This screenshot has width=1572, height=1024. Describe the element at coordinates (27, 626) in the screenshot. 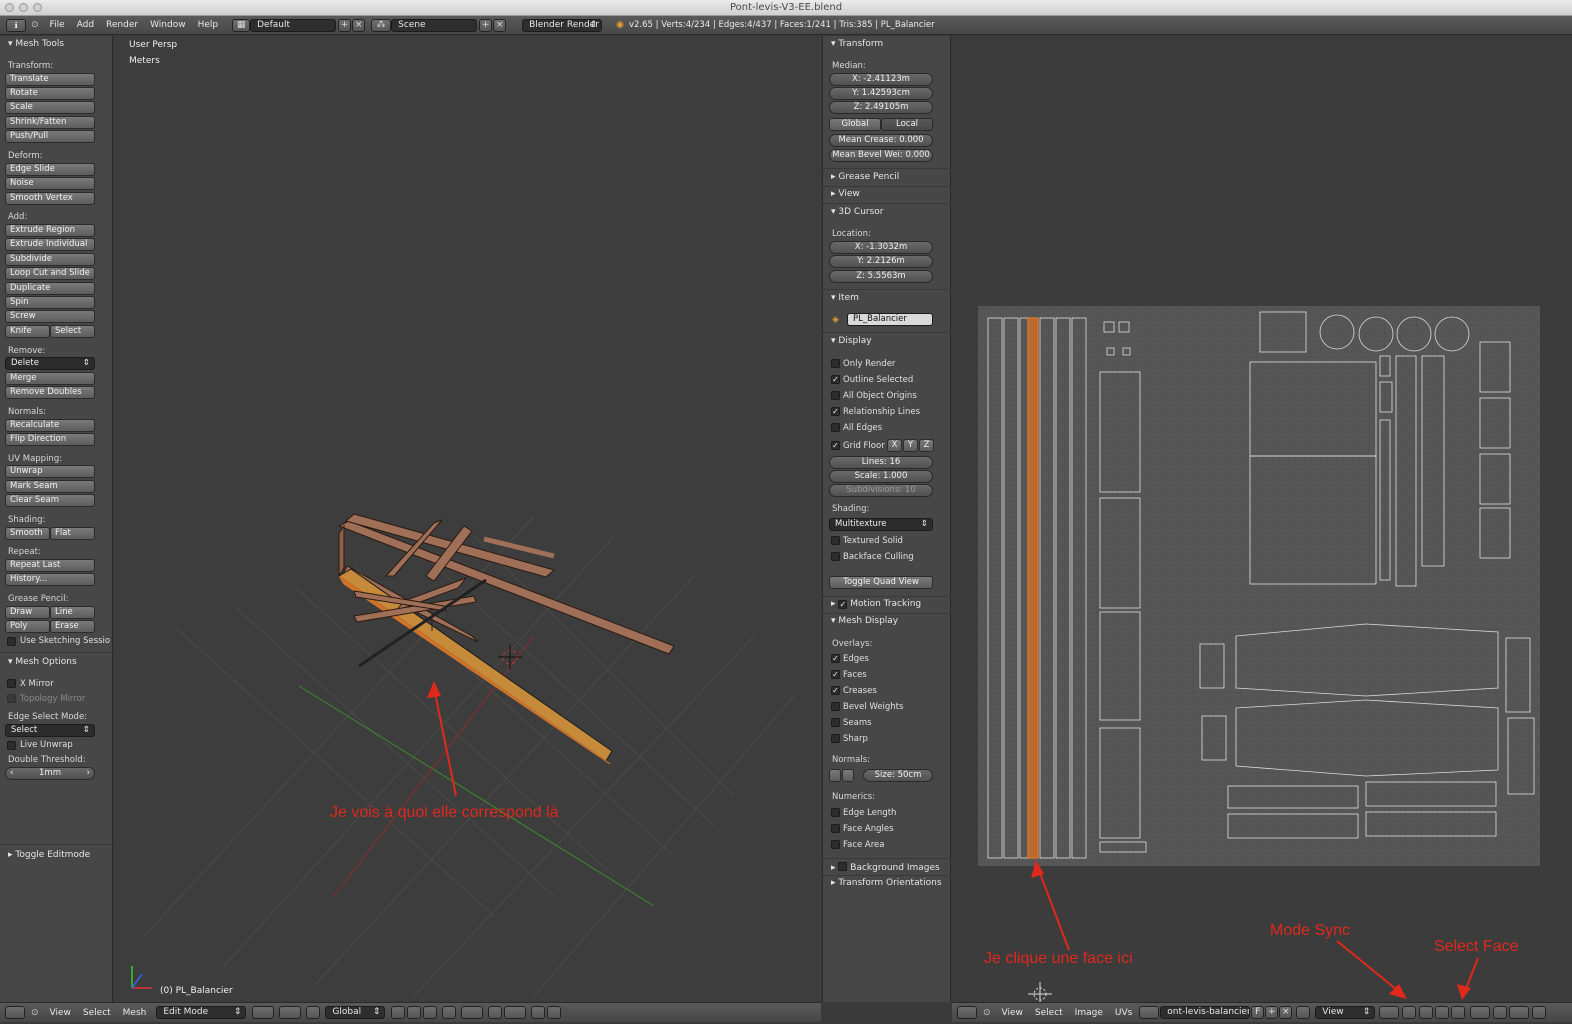

I see `poly-button: Poly` at that location.